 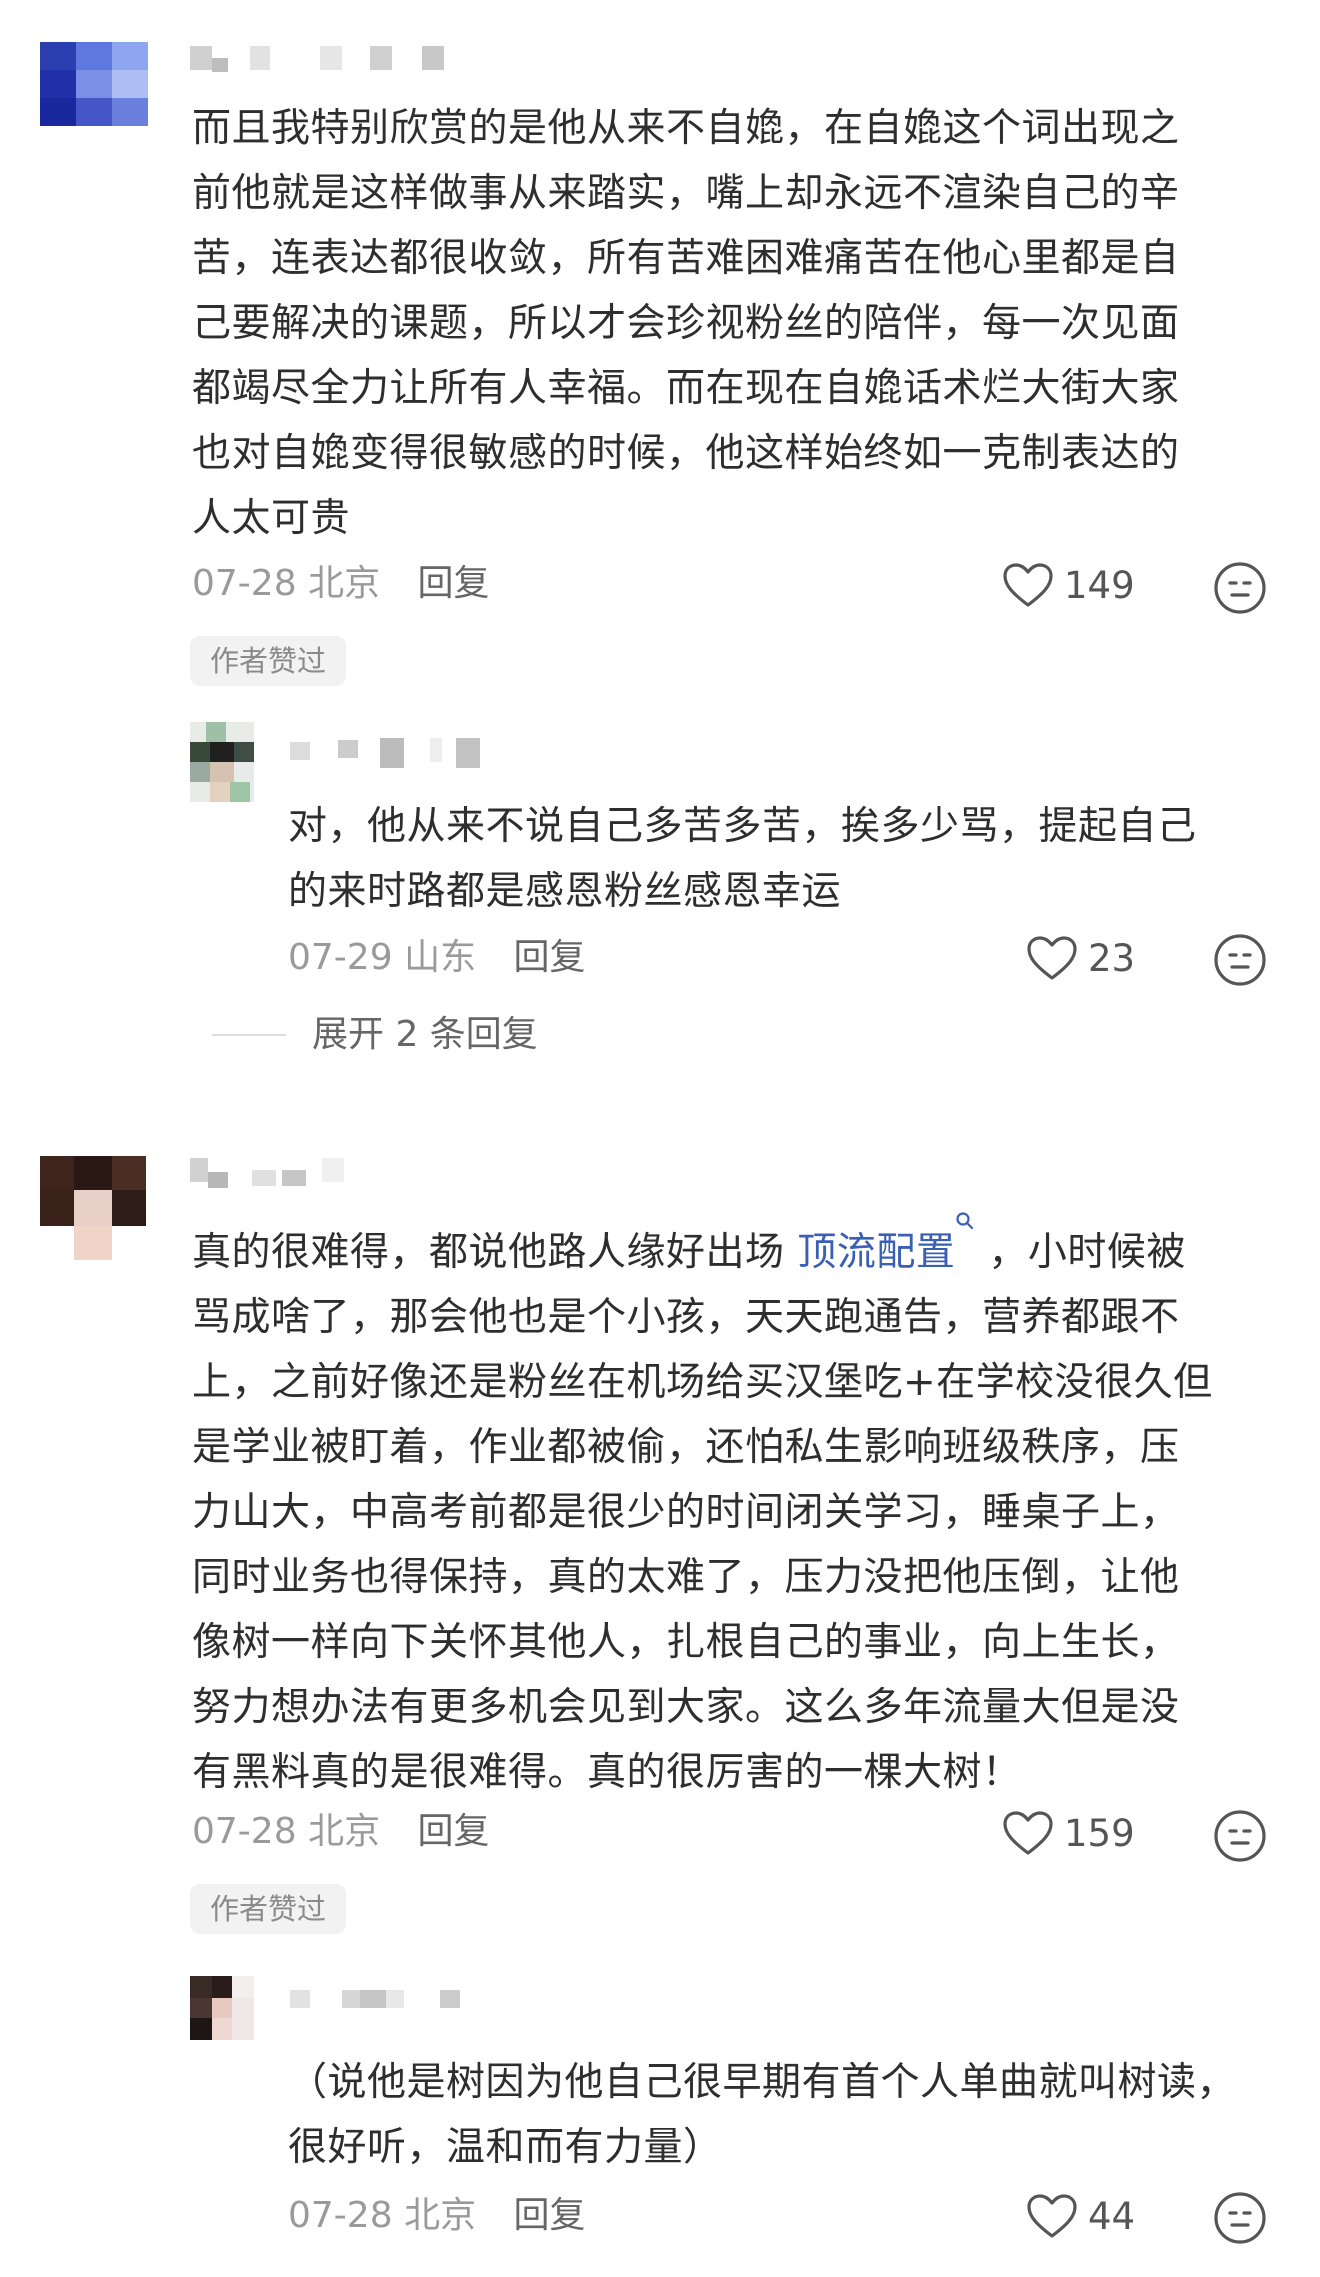 I want to click on search-icon, so click(x=965, y=1233).